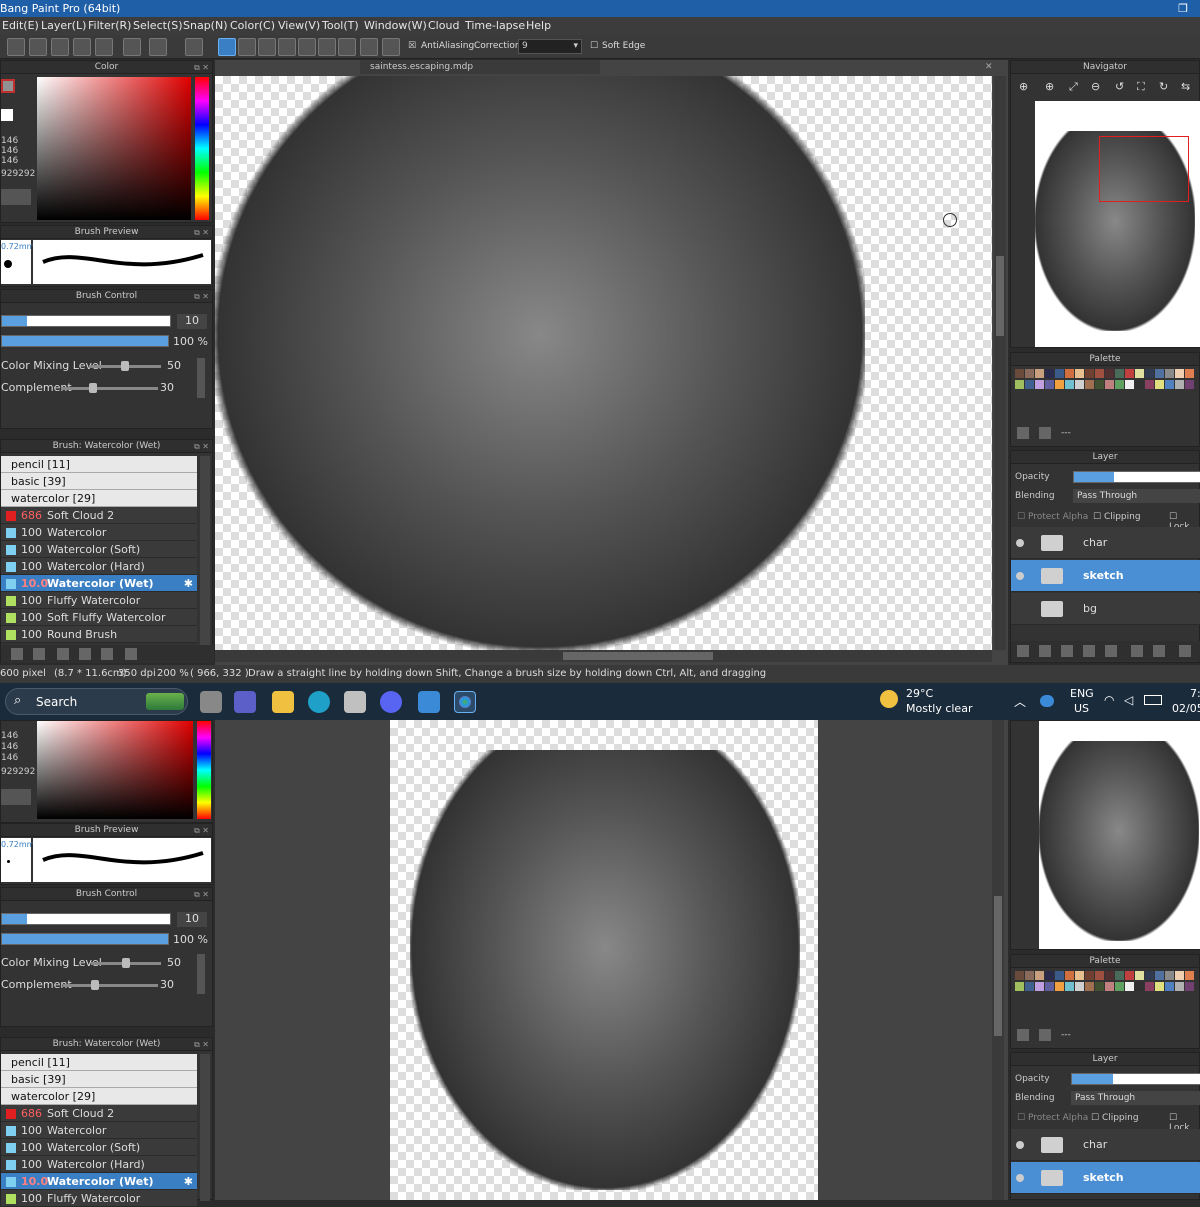  I want to click on mask-icon, so click(1159, 651).